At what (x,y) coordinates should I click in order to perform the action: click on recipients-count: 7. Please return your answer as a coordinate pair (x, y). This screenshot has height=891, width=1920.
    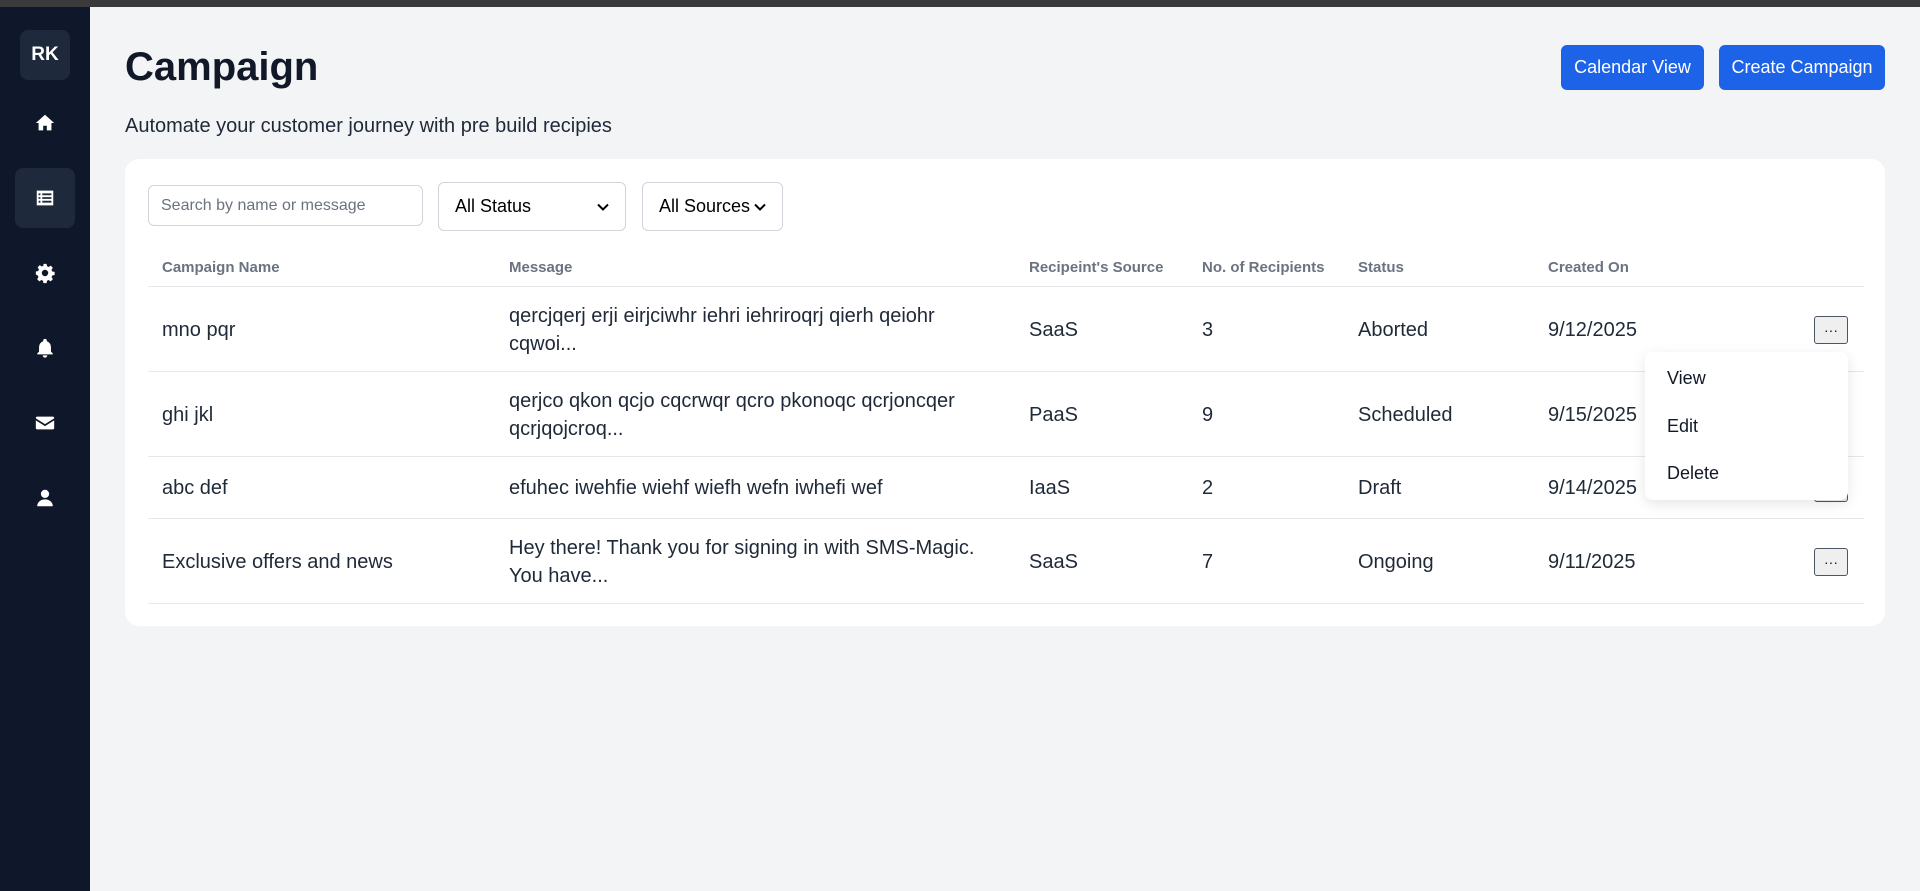
    Looking at the image, I should click on (1208, 562).